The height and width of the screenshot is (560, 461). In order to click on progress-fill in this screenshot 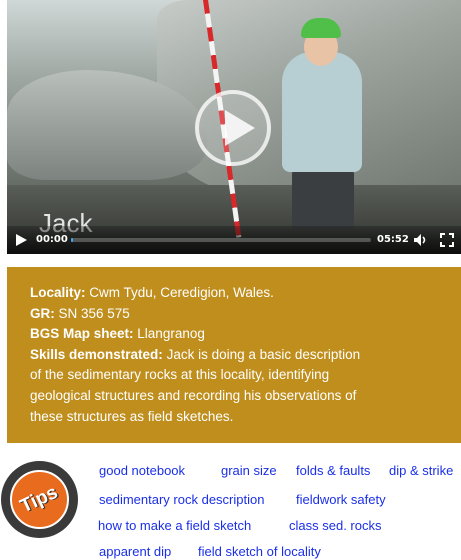, I will do `click(72, 240)`.